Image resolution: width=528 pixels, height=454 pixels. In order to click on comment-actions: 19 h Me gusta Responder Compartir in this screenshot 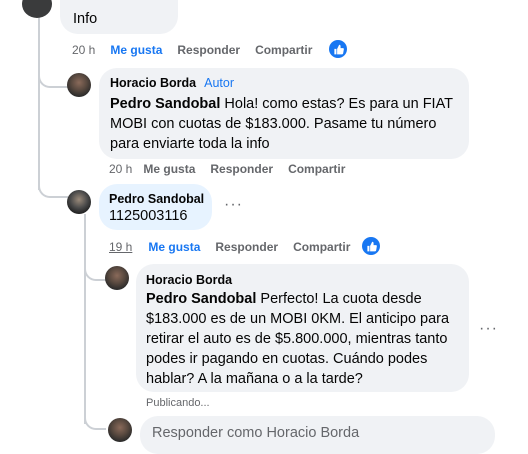, I will do `click(229, 247)`.